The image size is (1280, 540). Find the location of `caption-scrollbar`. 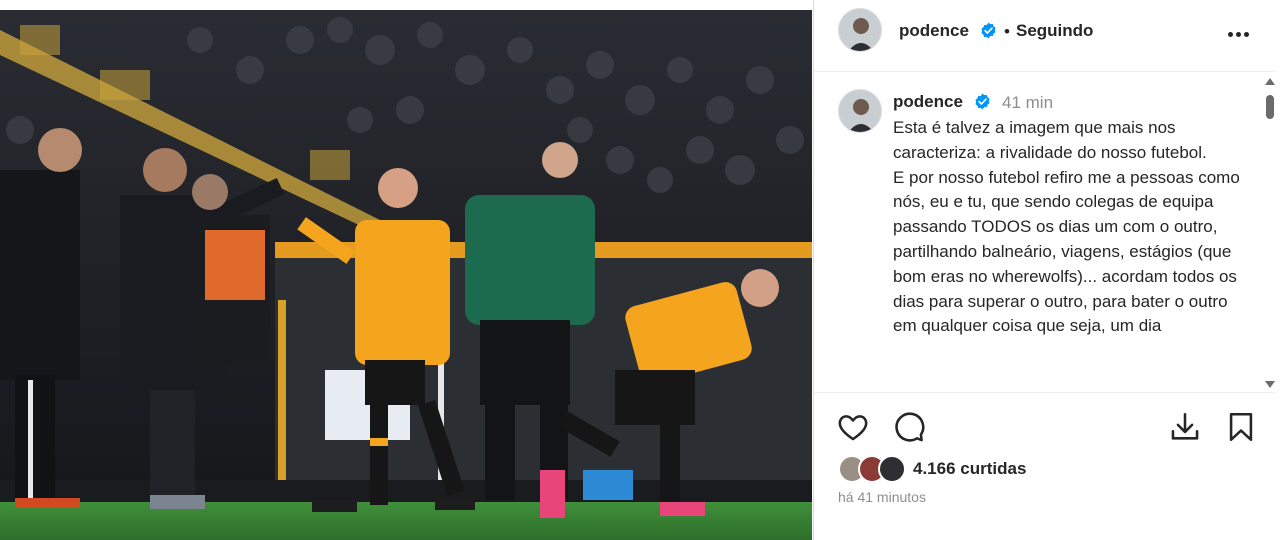

caption-scrollbar is located at coordinates (1270, 233).